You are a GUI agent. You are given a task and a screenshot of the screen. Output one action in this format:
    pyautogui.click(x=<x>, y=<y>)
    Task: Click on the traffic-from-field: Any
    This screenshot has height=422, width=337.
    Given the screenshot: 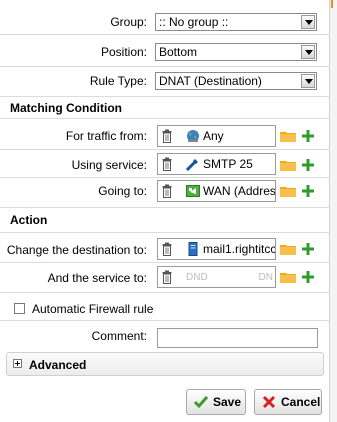 What is the action you would take?
    pyautogui.click(x=216, y=136)
    